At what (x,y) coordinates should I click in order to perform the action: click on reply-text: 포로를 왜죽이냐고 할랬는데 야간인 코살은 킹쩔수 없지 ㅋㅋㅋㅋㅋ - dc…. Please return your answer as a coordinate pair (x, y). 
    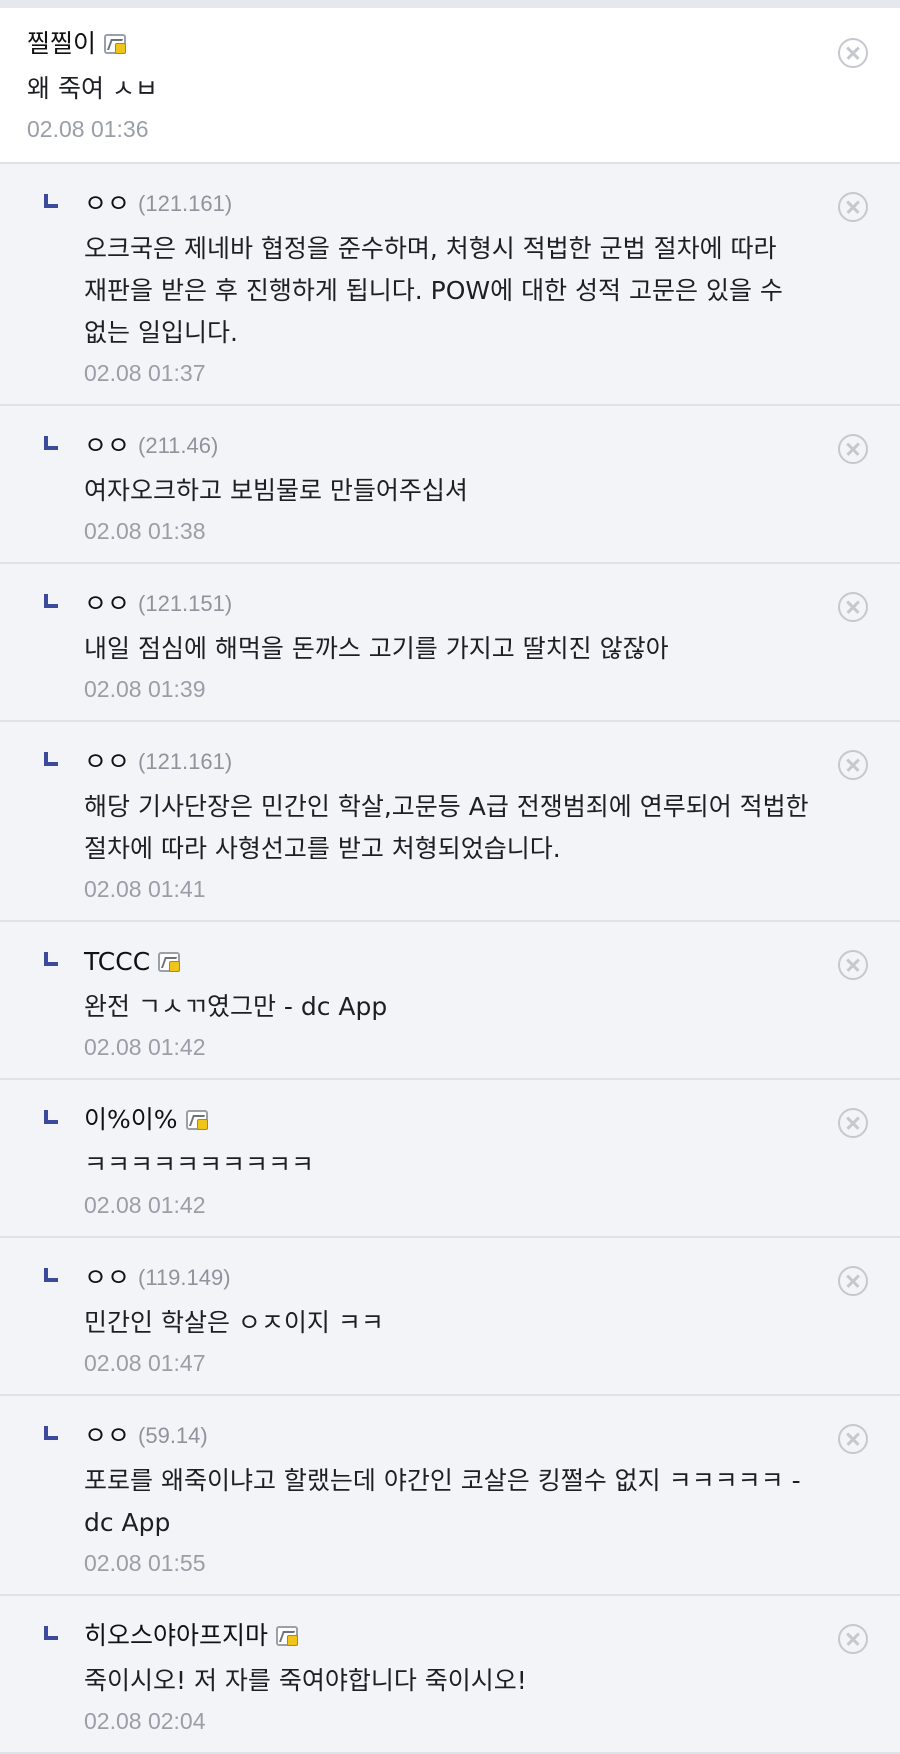
    Looking at the image, I should click on (442, 1501).